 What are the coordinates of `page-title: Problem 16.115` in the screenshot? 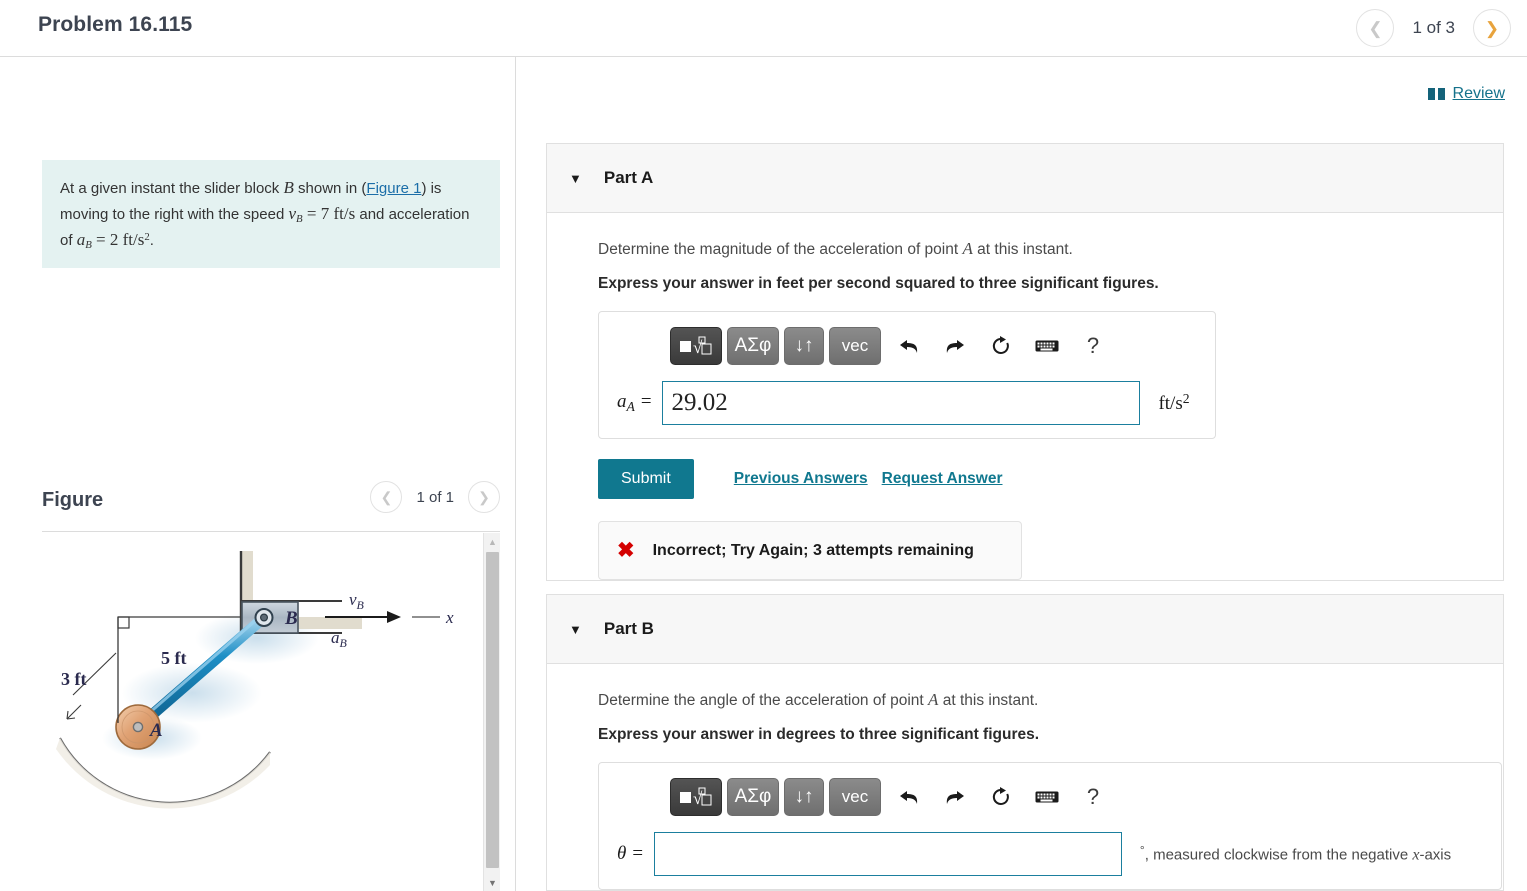 It's located at (115, 24).